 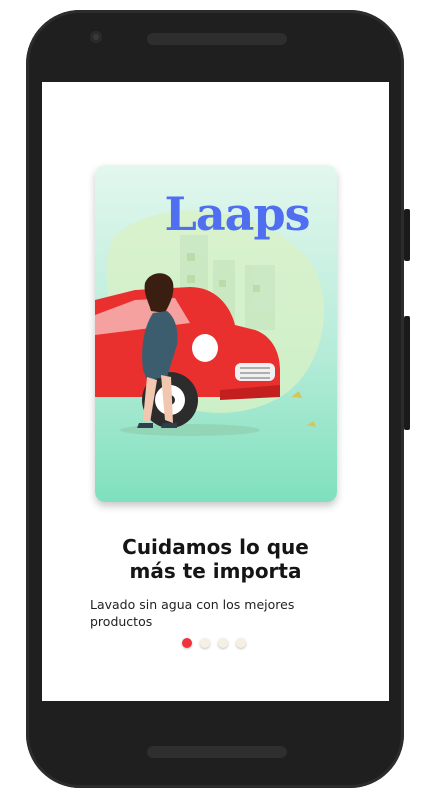 I want to click on power-button, so click(x=407, y=373).